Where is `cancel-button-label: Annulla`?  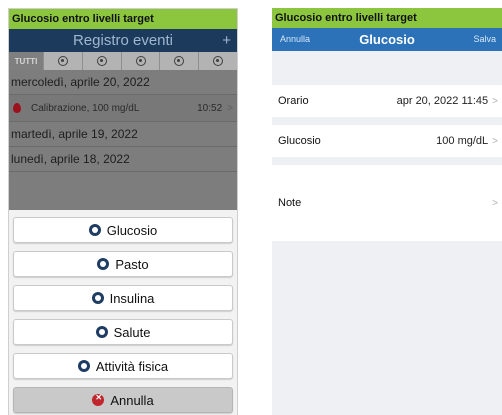 cancel-button-label: Annulla is located at coordinates (132, 400).